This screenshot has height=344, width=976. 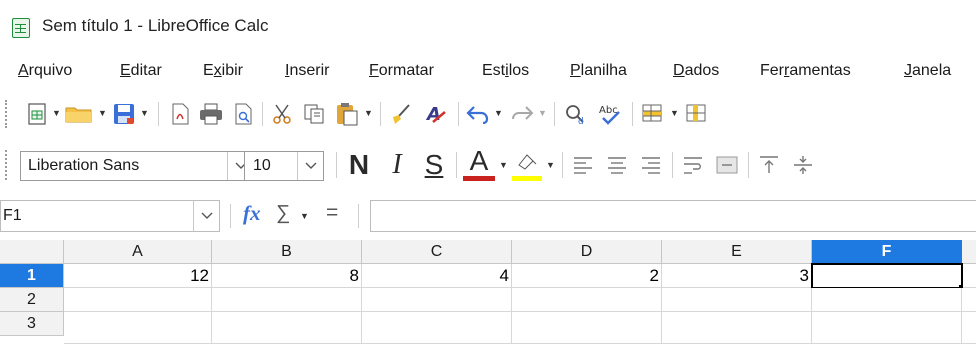 I want to click on cell-d3, so click(x=587, y=328).